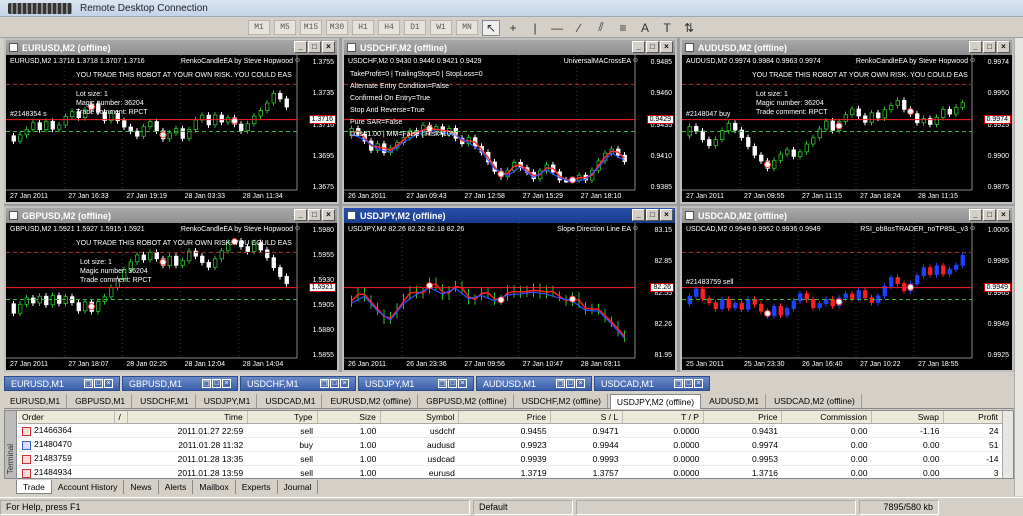 The width and height of the screenshot is (1023, 516). What do you see at coordinates (62, 383) in the screenshot?
I see `minimized-window: EURUSD,M1 ❐ □ ×` at bounding box center [62, 383].